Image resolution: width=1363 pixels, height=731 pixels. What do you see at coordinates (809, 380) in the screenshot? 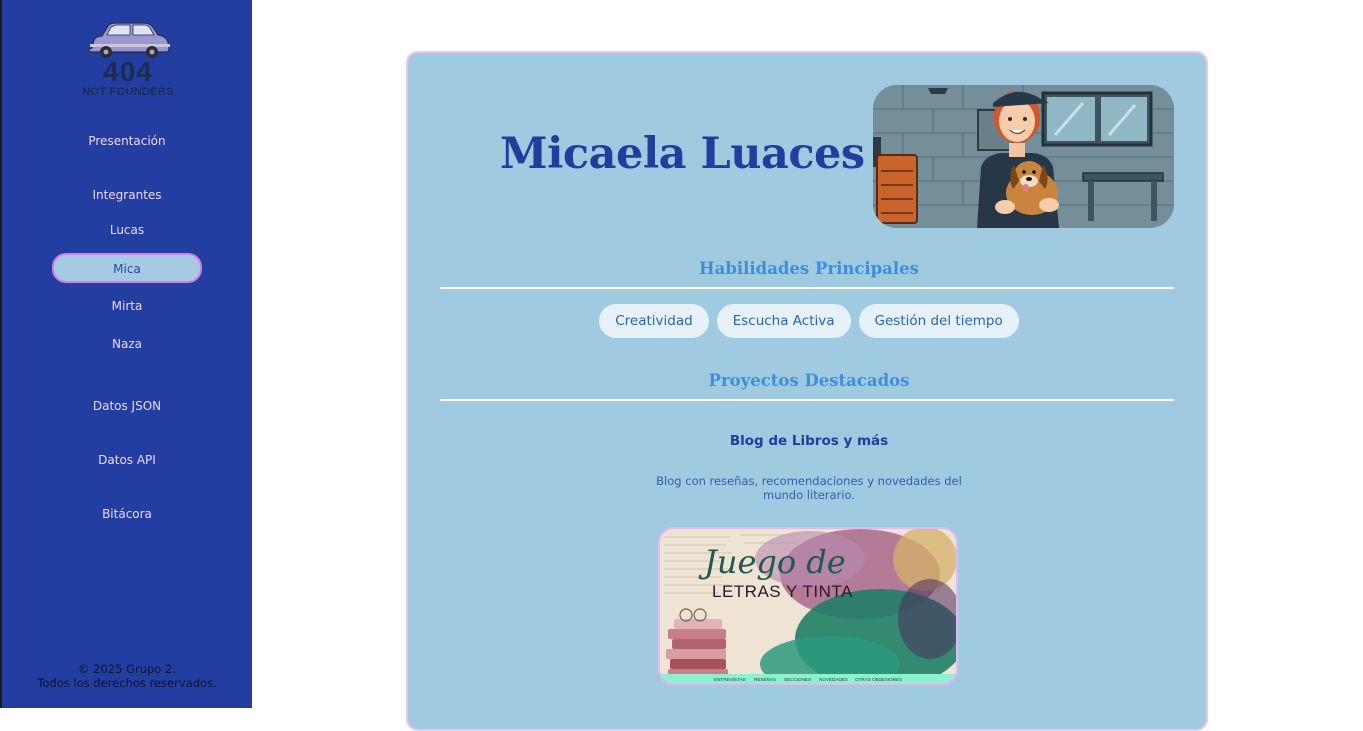
I see `projects-title: Proyectos Destacados` at bounding box center [809, 380].